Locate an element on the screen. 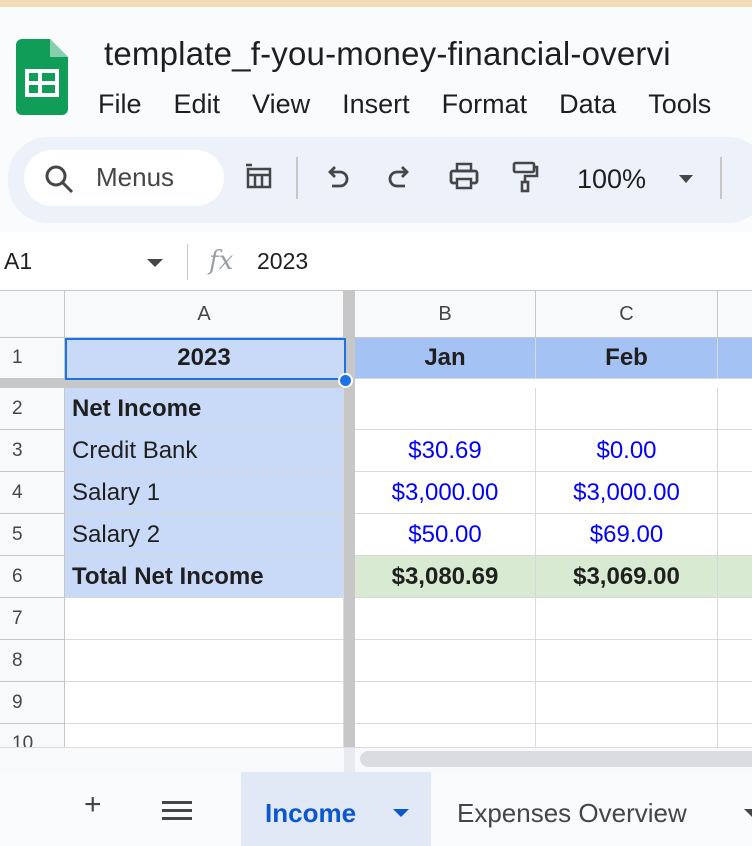 The height and width of the screenshot is (846, 752). sheet-tab-income: Income is located at coordinates (336, 809).